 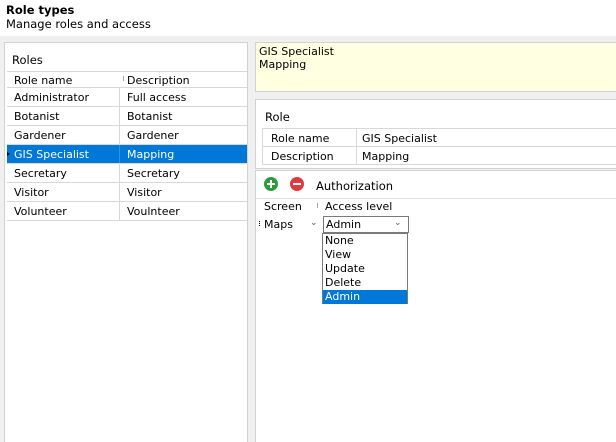 I want to click on table-row: Botanist Botanist, so click(x=127, y=116).